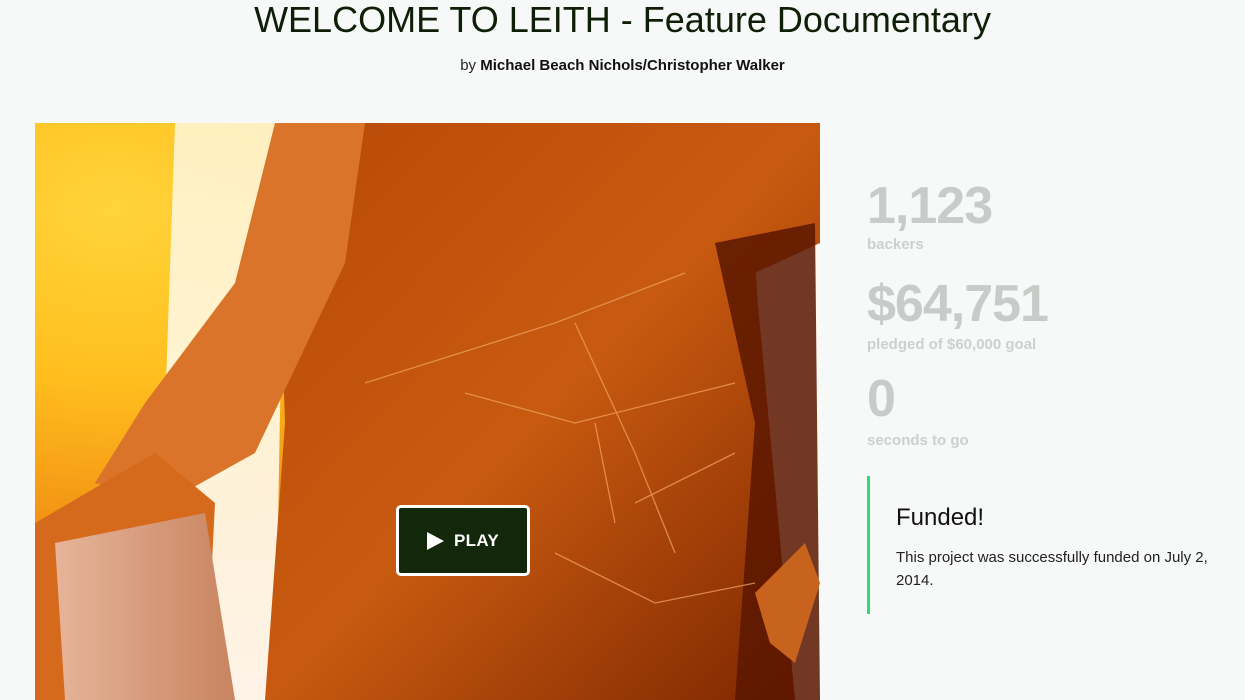 The height and width of the screenshot is (700, 1245). I want to click on time-remaining: 0, so click(881, 399).